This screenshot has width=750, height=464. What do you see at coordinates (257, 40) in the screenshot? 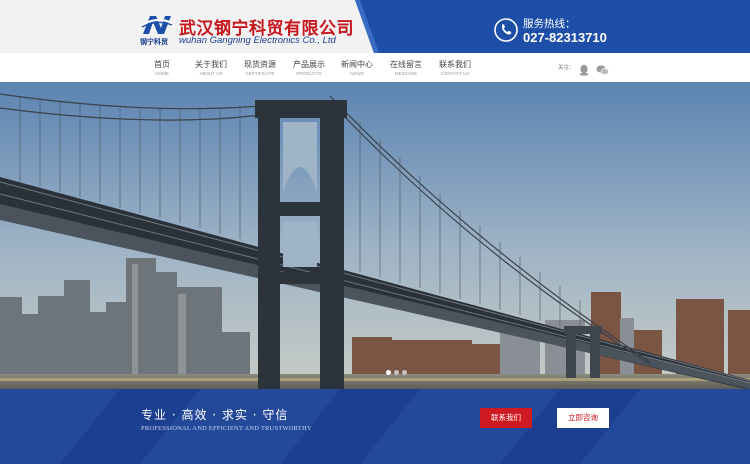
I see `company-name-english: wuhan Gangning Electronics Co., Ltd` at bounding box center [257, 40].